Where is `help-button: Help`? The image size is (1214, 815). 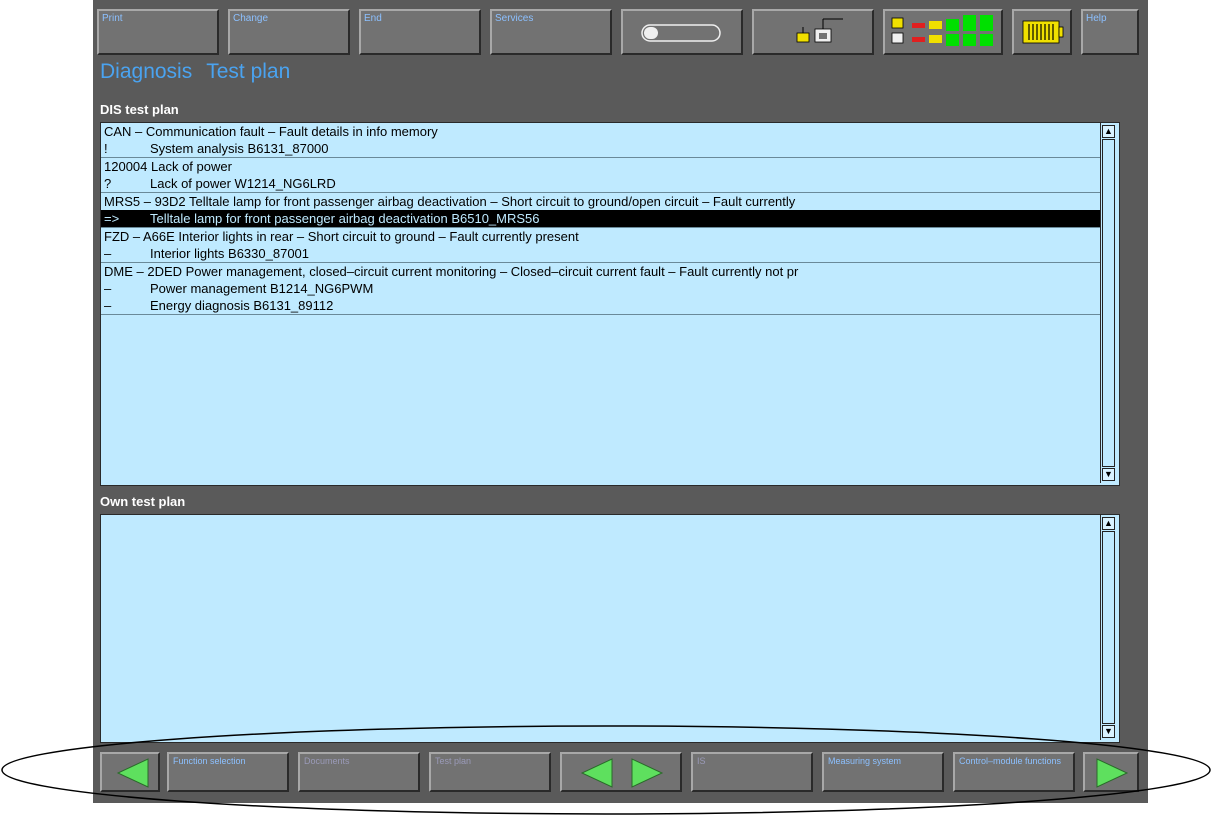
help-button: Help is located at coordinates (1110, 32).